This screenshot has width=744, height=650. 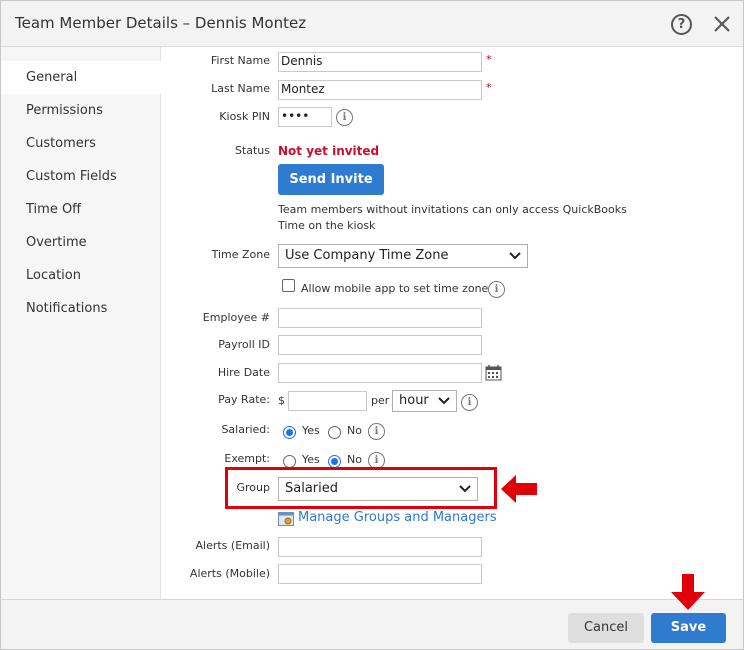 What do you see at coordinates (289, 432) in the screenshot?
I see `salaried-yes-radio` at bounding box center [289, 432].